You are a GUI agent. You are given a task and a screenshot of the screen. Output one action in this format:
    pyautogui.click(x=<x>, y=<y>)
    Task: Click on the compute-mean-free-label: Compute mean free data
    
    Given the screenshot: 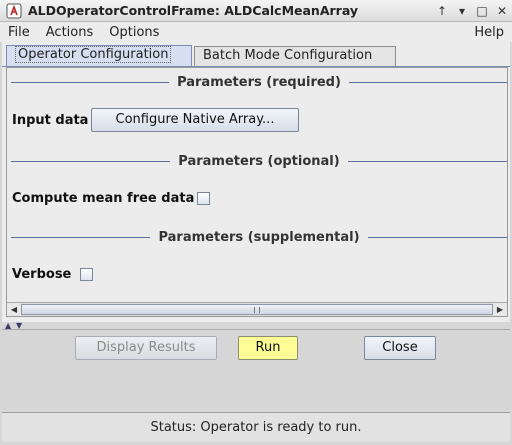 What is the action you would take?
    pyautogui.click(x=103, y=198)
    